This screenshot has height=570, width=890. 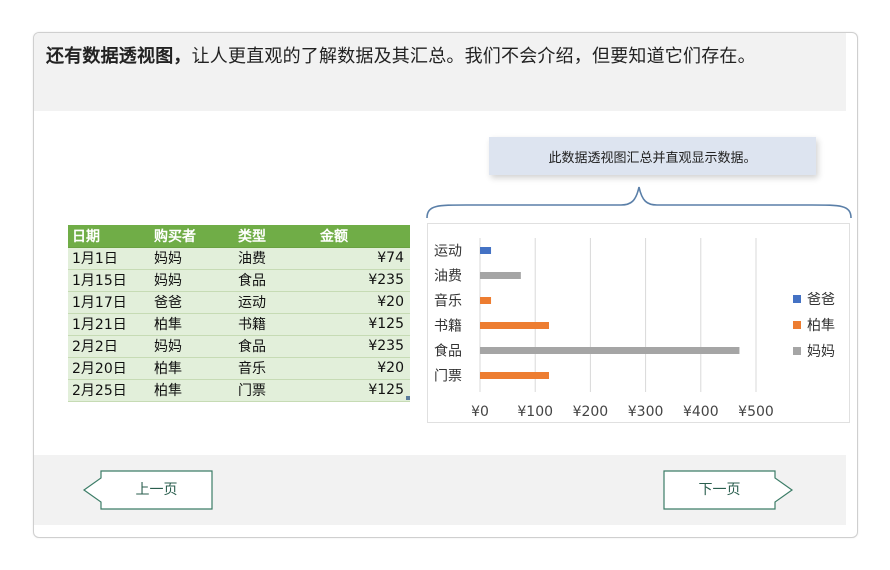 I want to click on prev-page-button: 上一页, so click(x=148, y=490).